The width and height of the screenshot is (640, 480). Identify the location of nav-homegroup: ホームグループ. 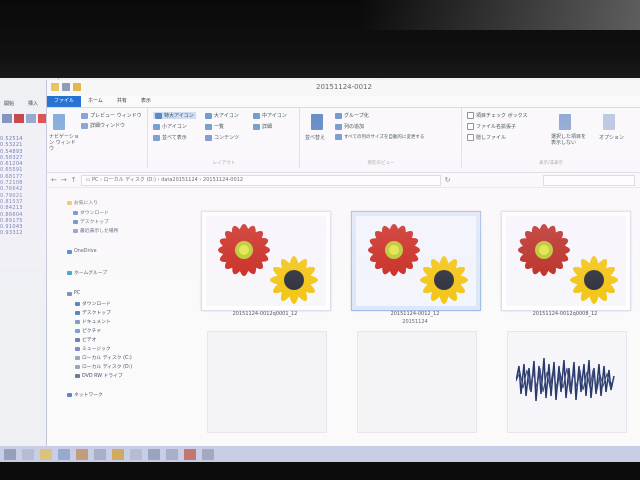
(87, 272).